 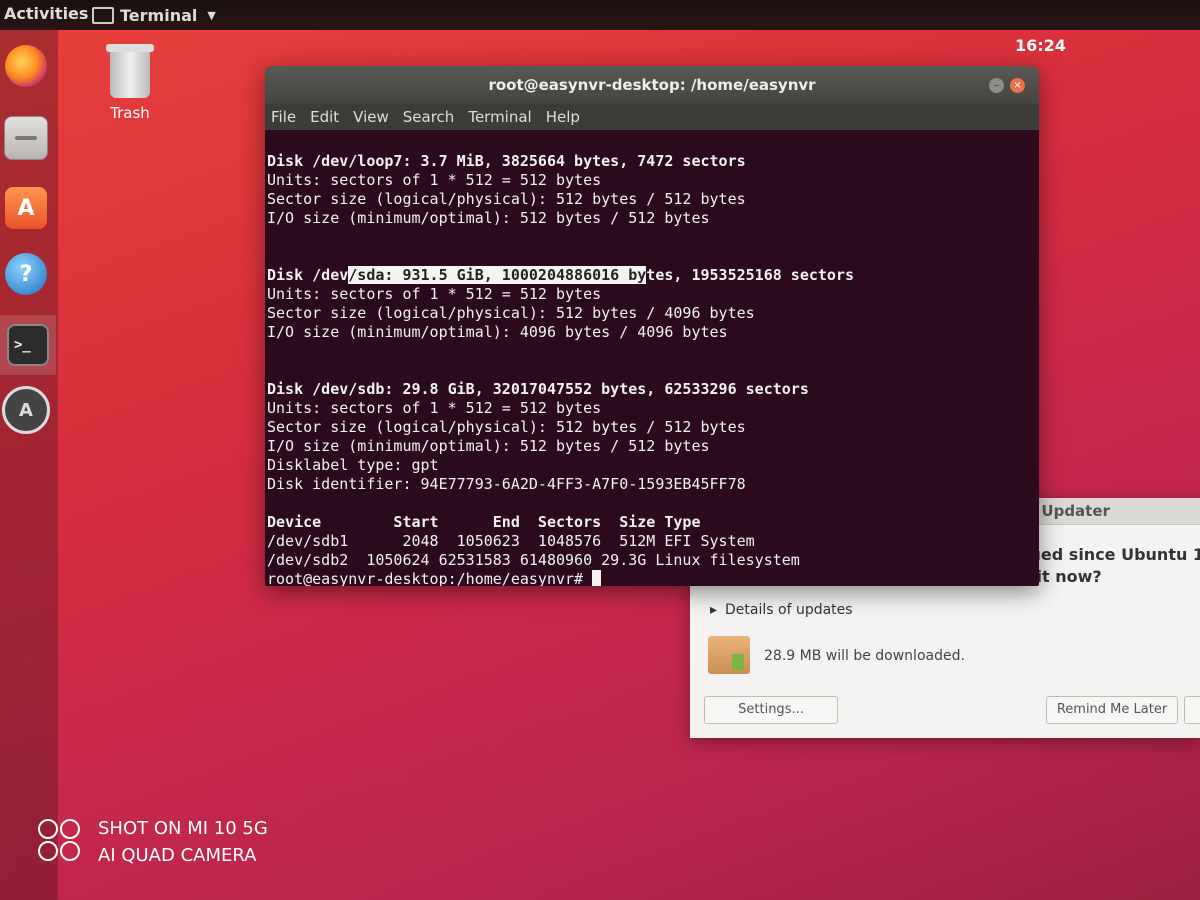 What do you see at coordinates (430, 578) in the screenshot?
I see `shell-prompt: root@easynvr-desktop:/home/easynvr#` at bounding box center [430, 578].